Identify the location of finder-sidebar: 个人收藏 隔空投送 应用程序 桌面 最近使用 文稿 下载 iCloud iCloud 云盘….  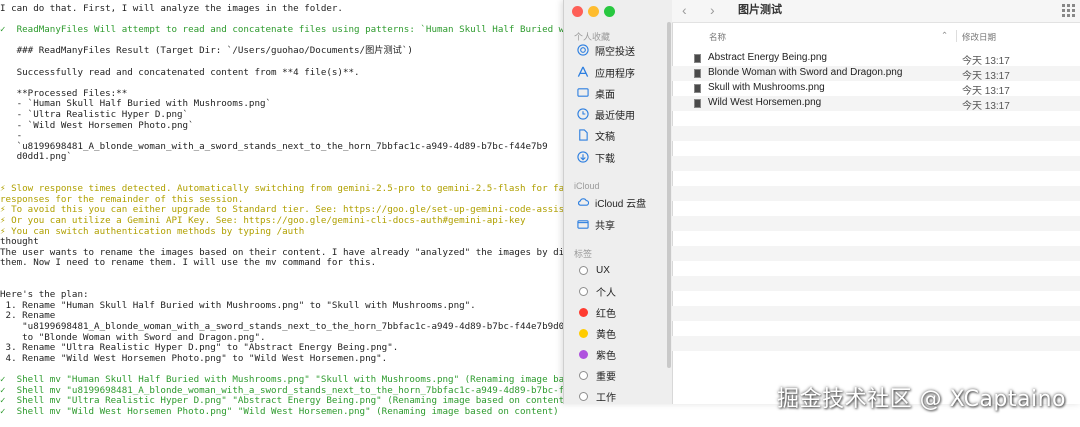
(618, 202).